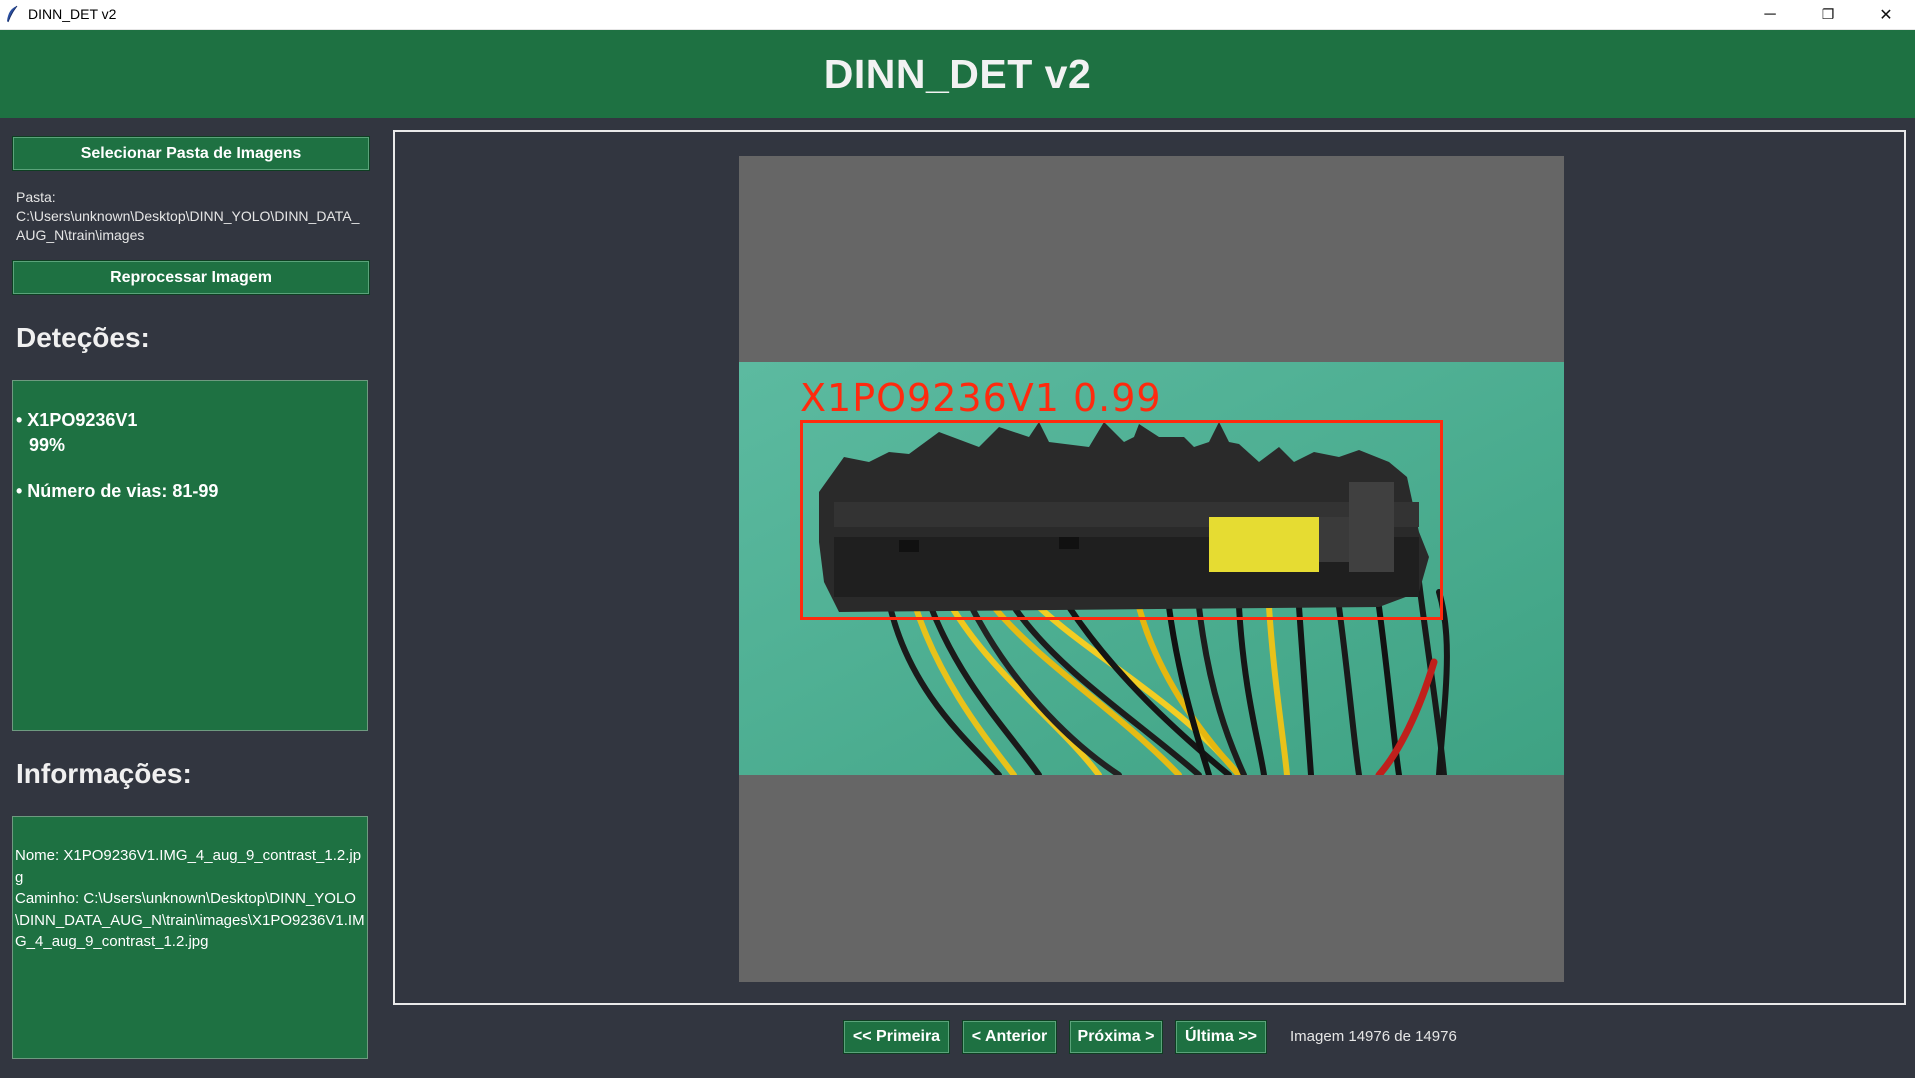  Describe the element at coordinates (1009, 1037) in the screenshot. I see `previous-button: < Anterior` at that location.